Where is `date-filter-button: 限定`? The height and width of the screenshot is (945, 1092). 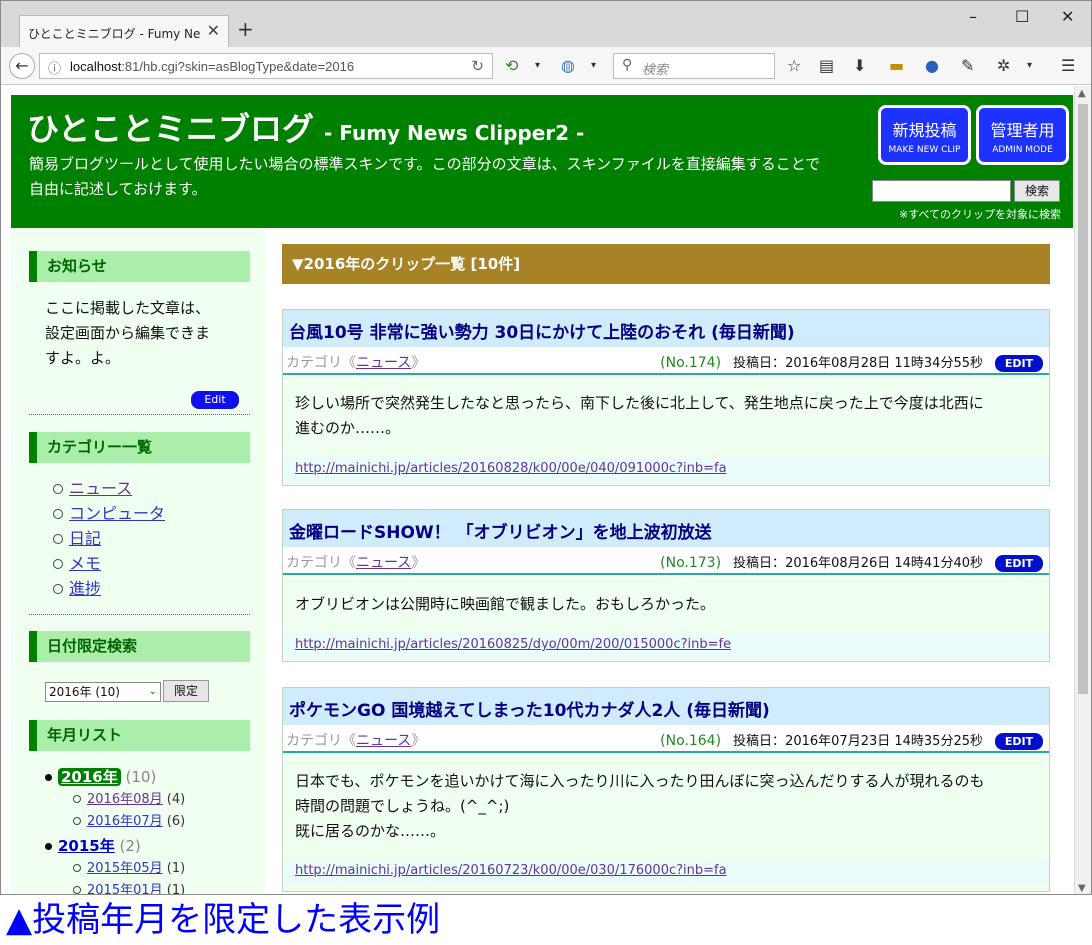 date-filter-button: 限定 is located at coordinates (186, 691).